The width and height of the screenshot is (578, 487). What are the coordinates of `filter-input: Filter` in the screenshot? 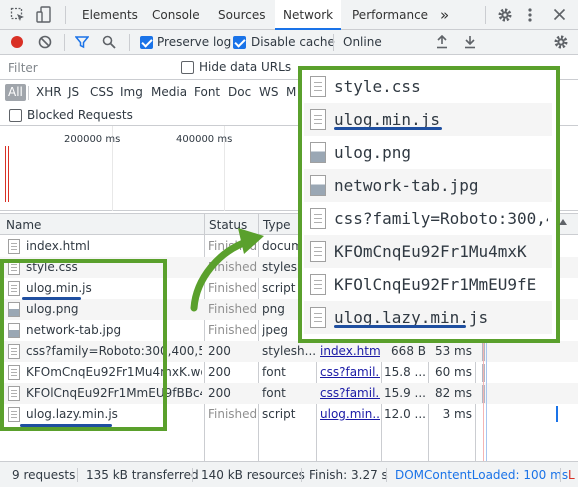 It's located at (87, 68).